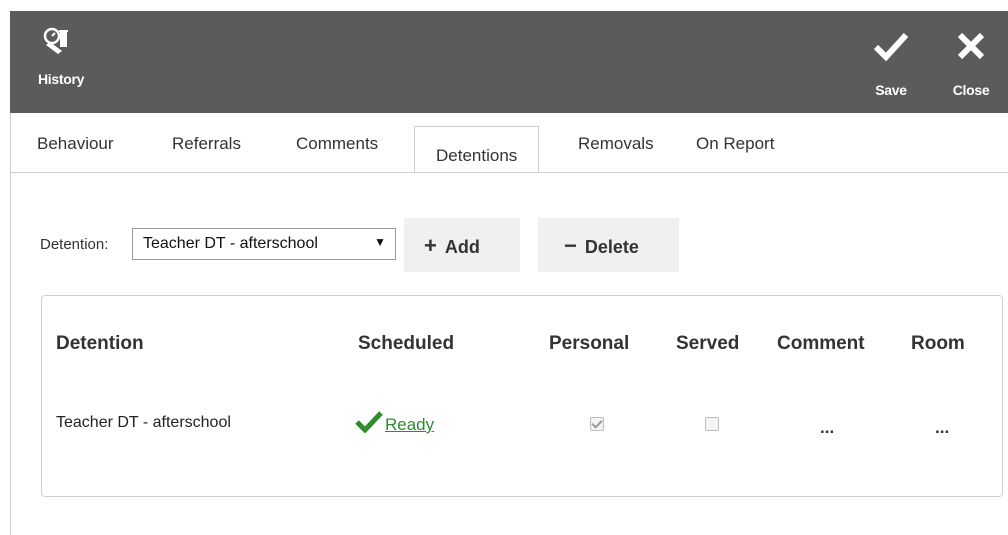 Image resolution: width=1008 pixels, height=535 pixels. Describe the element at coordinates (61, 79) in the screenshot. I see `history-label: History` at that location.